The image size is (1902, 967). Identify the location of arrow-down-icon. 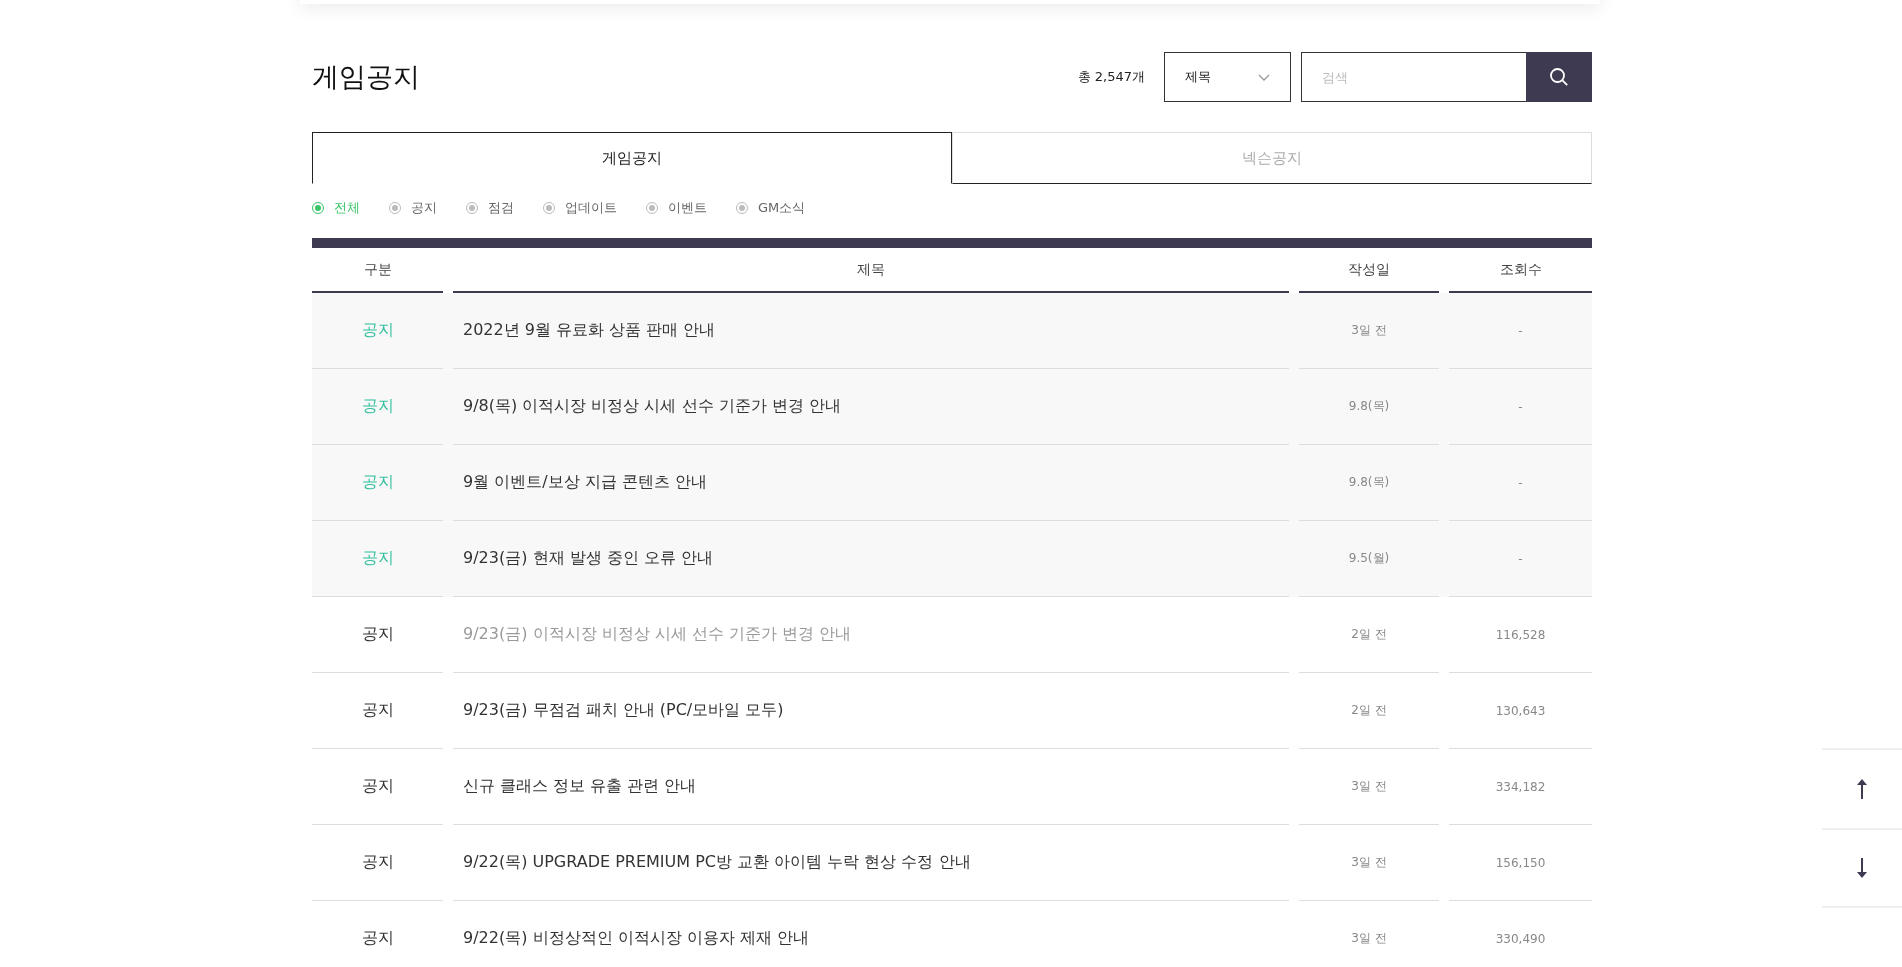
(1862, 868).